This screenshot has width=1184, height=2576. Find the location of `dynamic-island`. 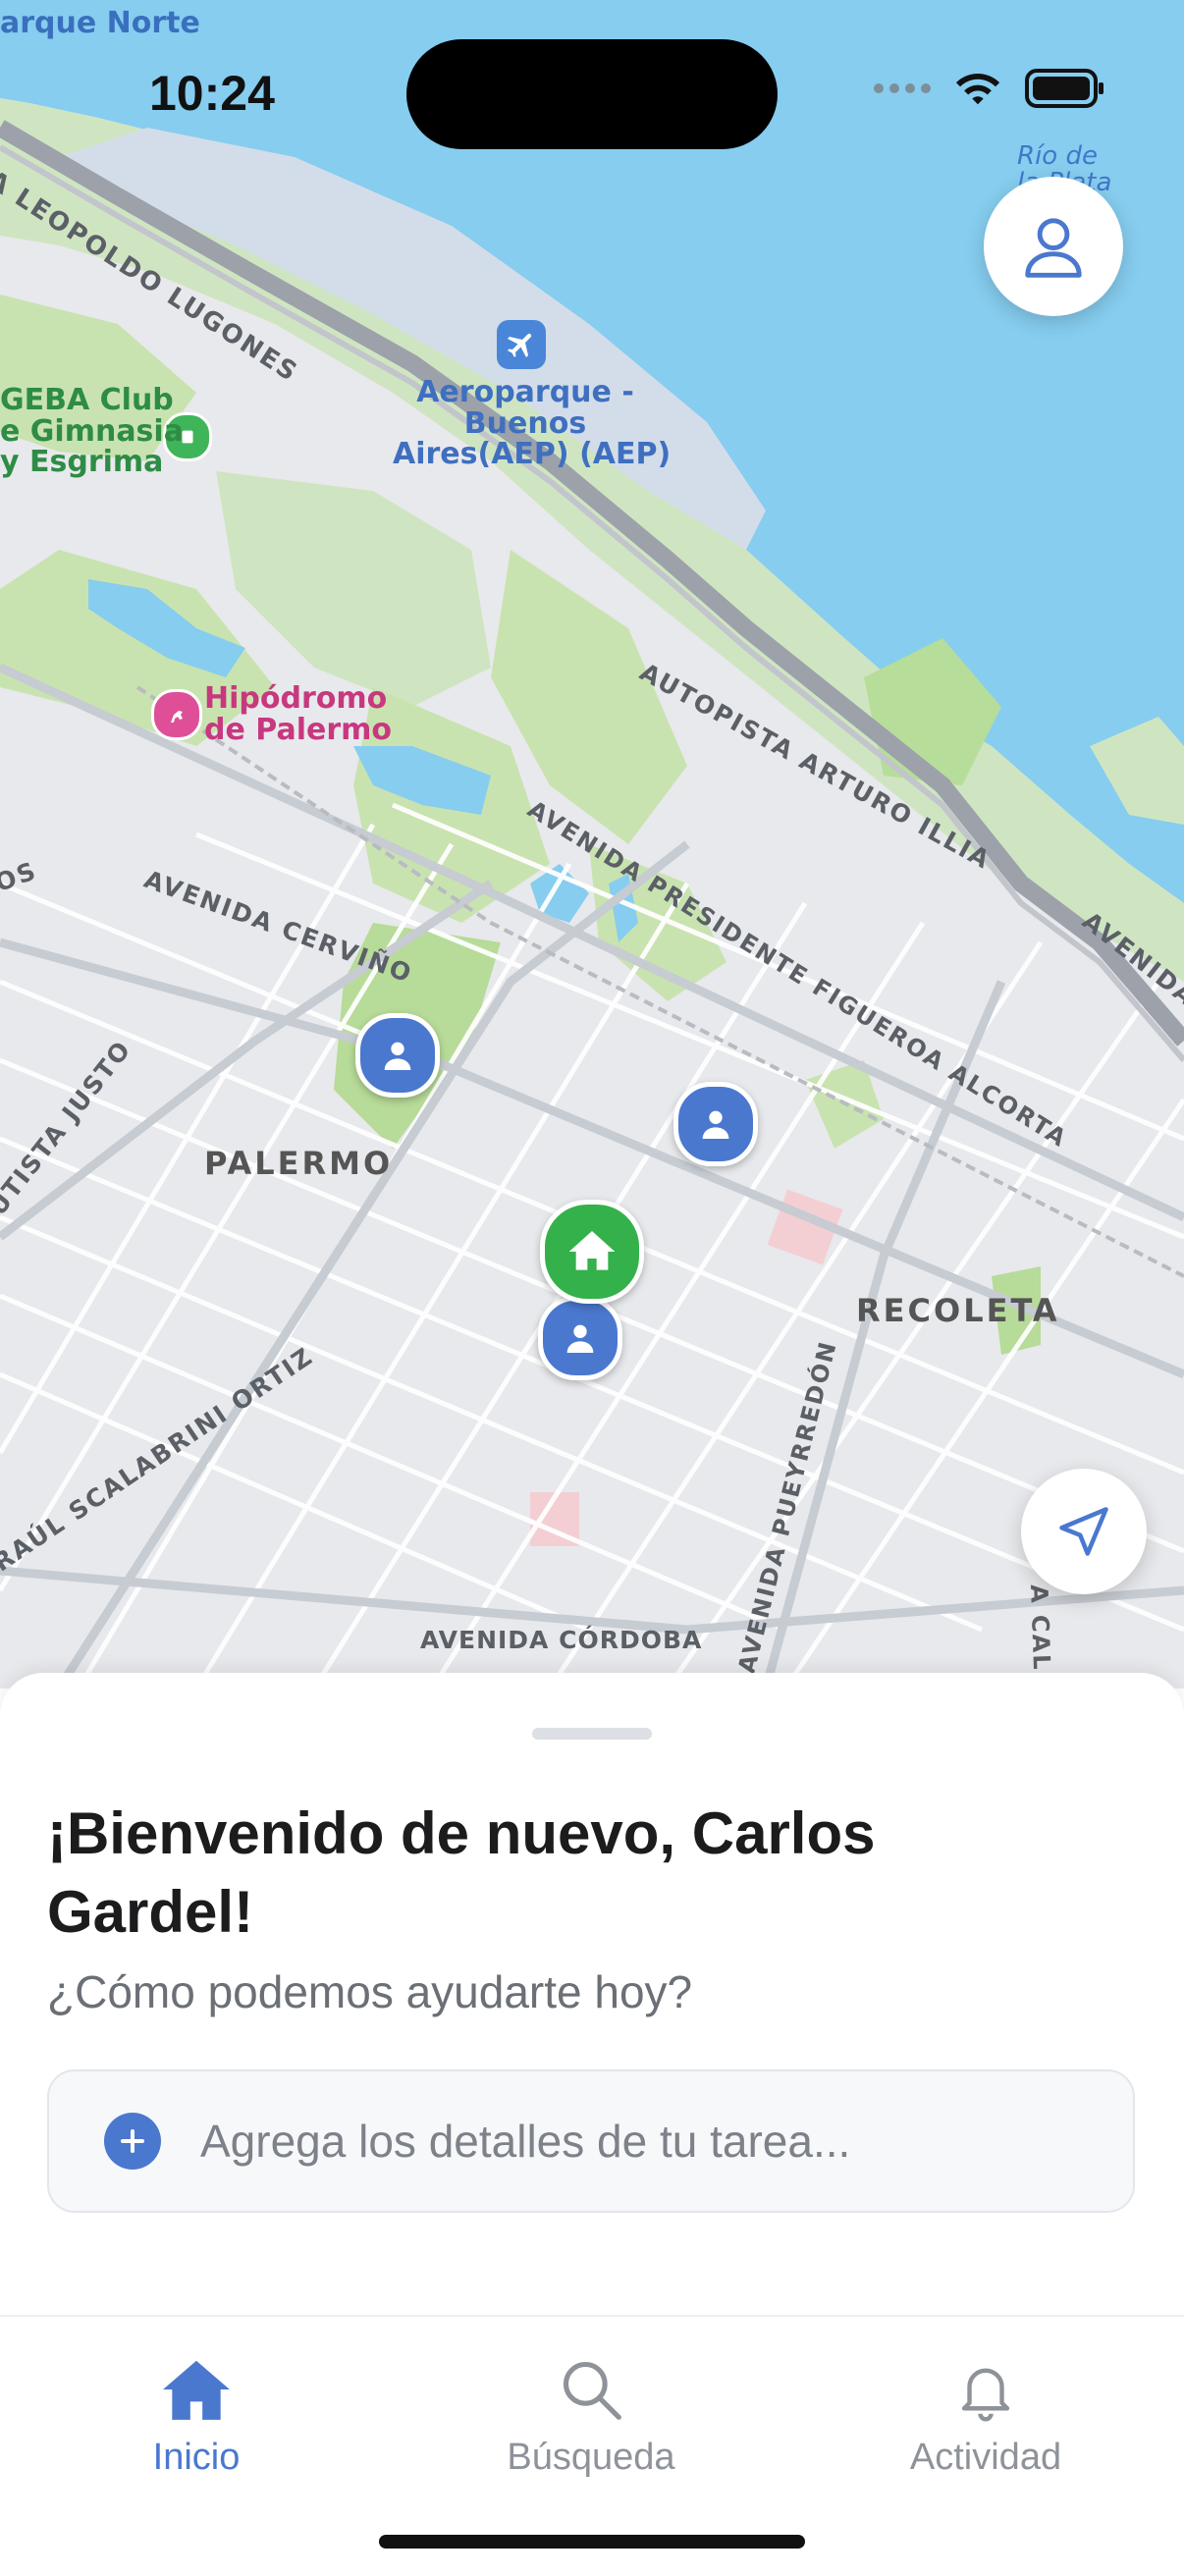

dynamic-island is located at coordinates (592, 94).